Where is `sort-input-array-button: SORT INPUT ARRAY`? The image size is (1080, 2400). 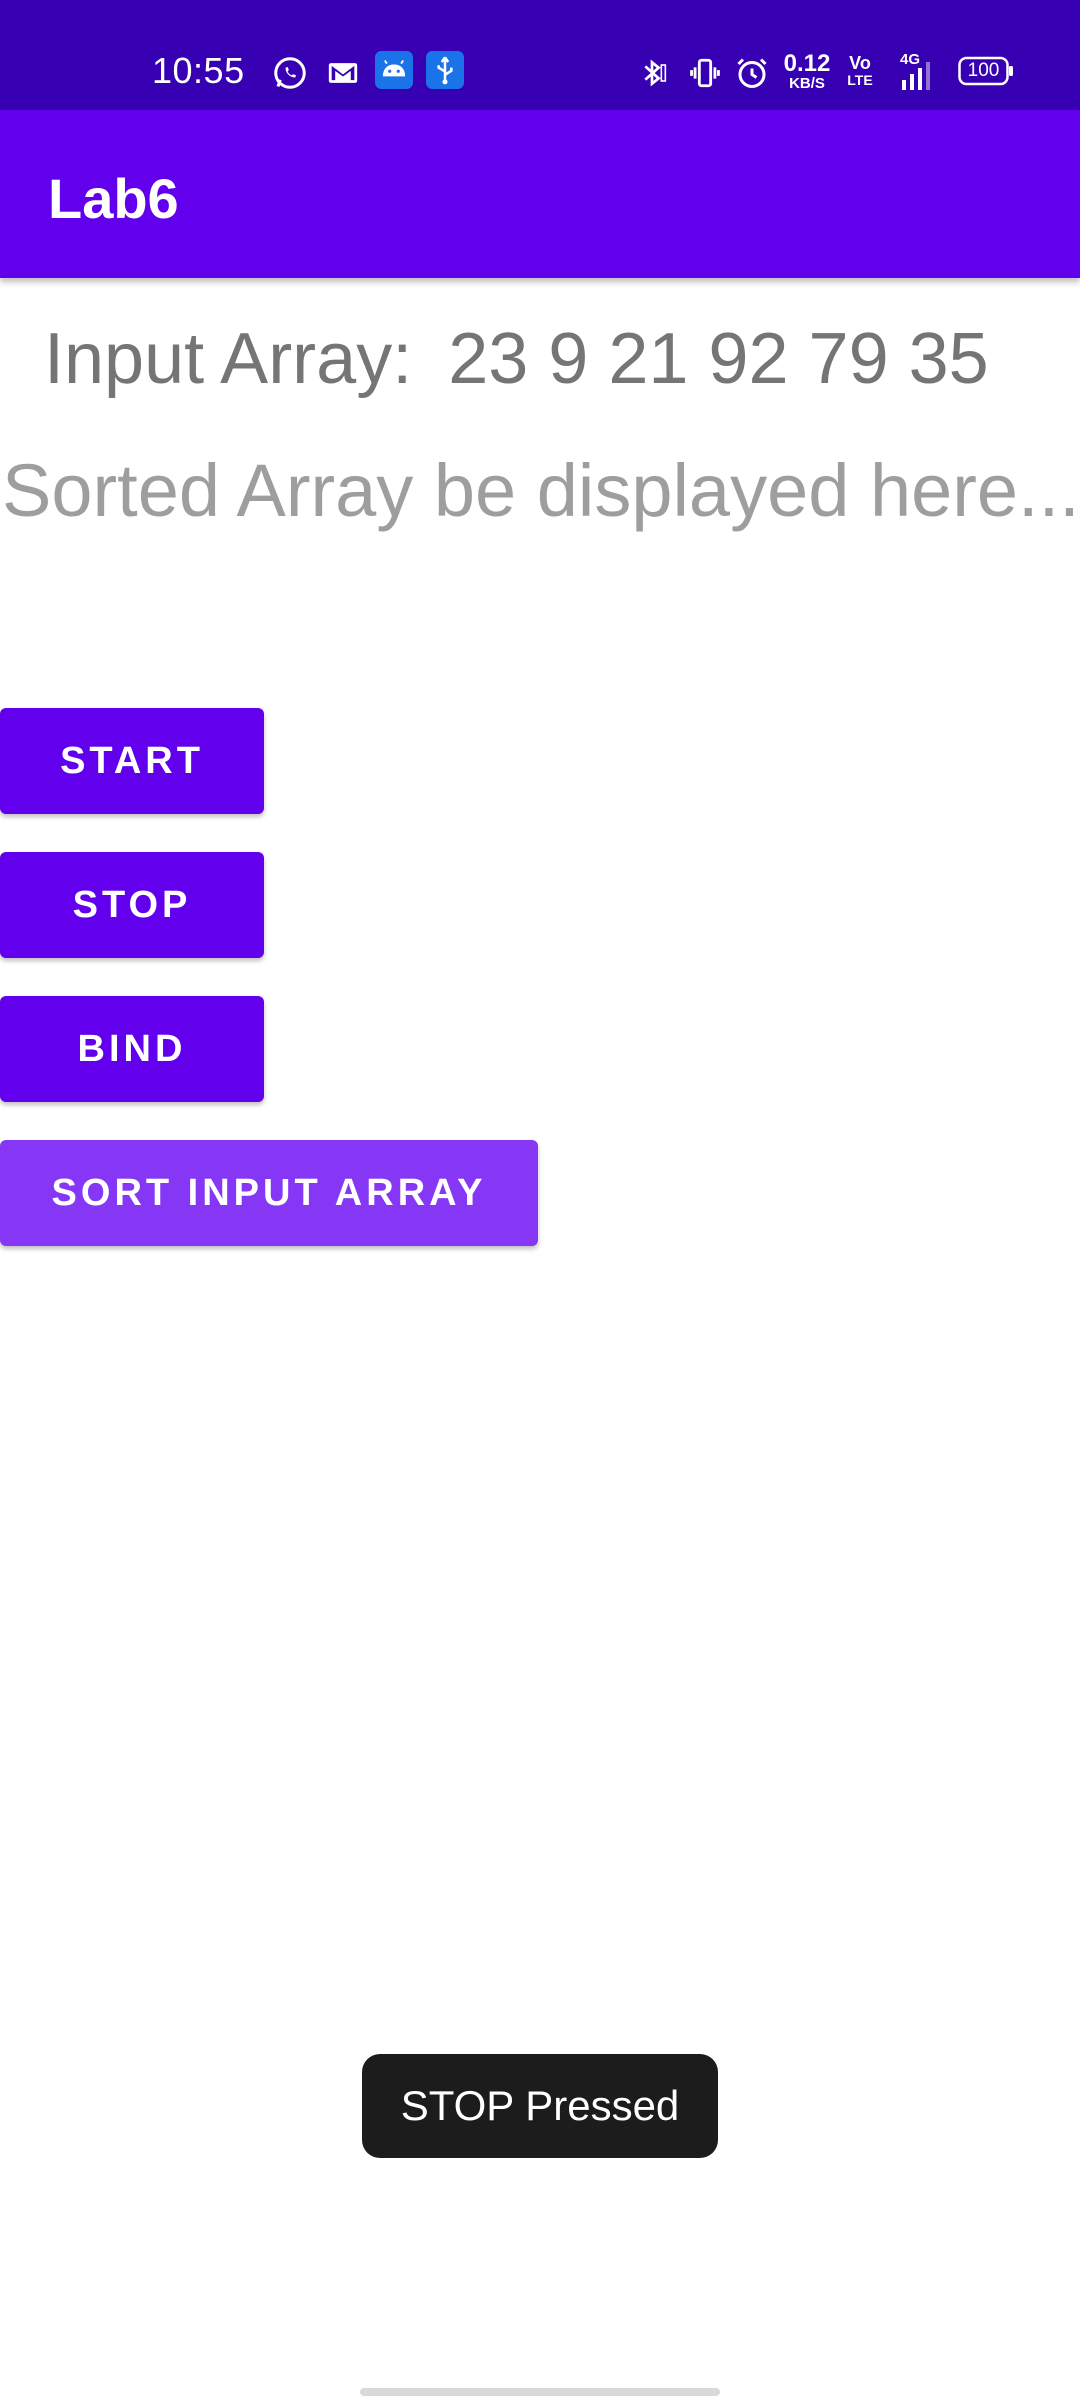
sort-input-array-button: SORT INPUT ARRAY is located at coordinates (269, 1193).